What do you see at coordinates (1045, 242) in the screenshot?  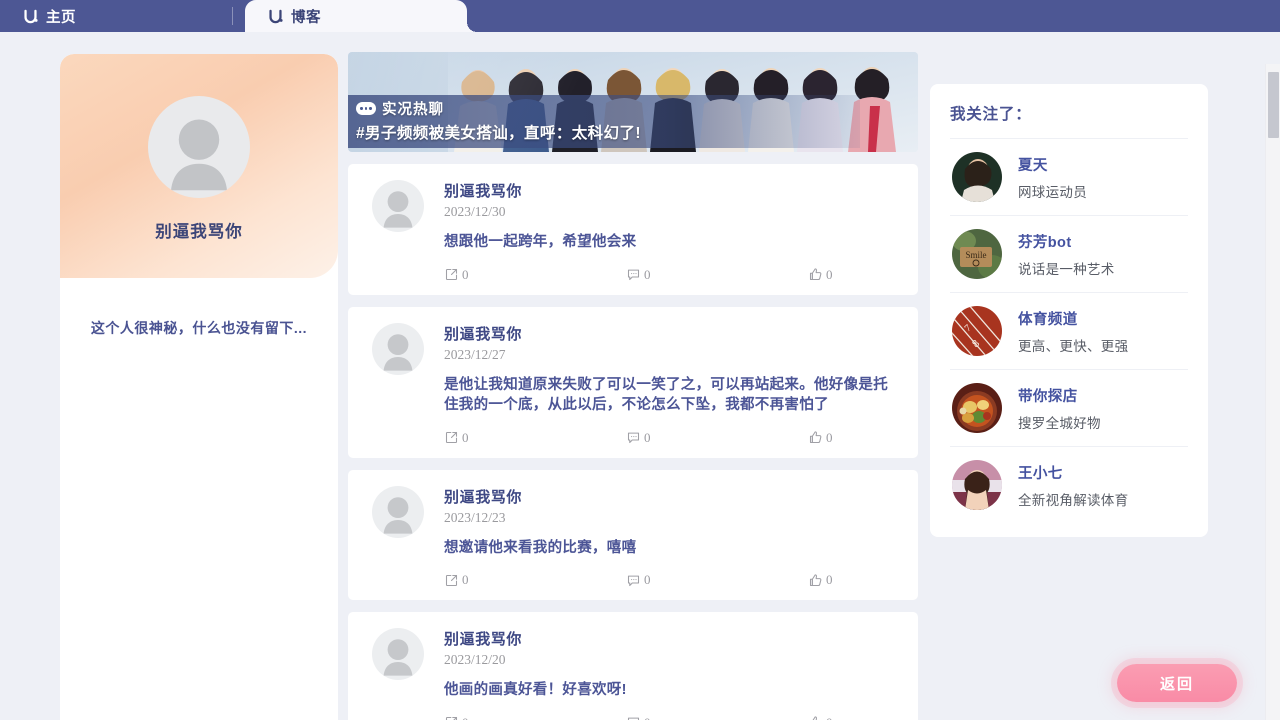 I see `following-item-name: 芬芳bot` at bounding box center [1045, 242].